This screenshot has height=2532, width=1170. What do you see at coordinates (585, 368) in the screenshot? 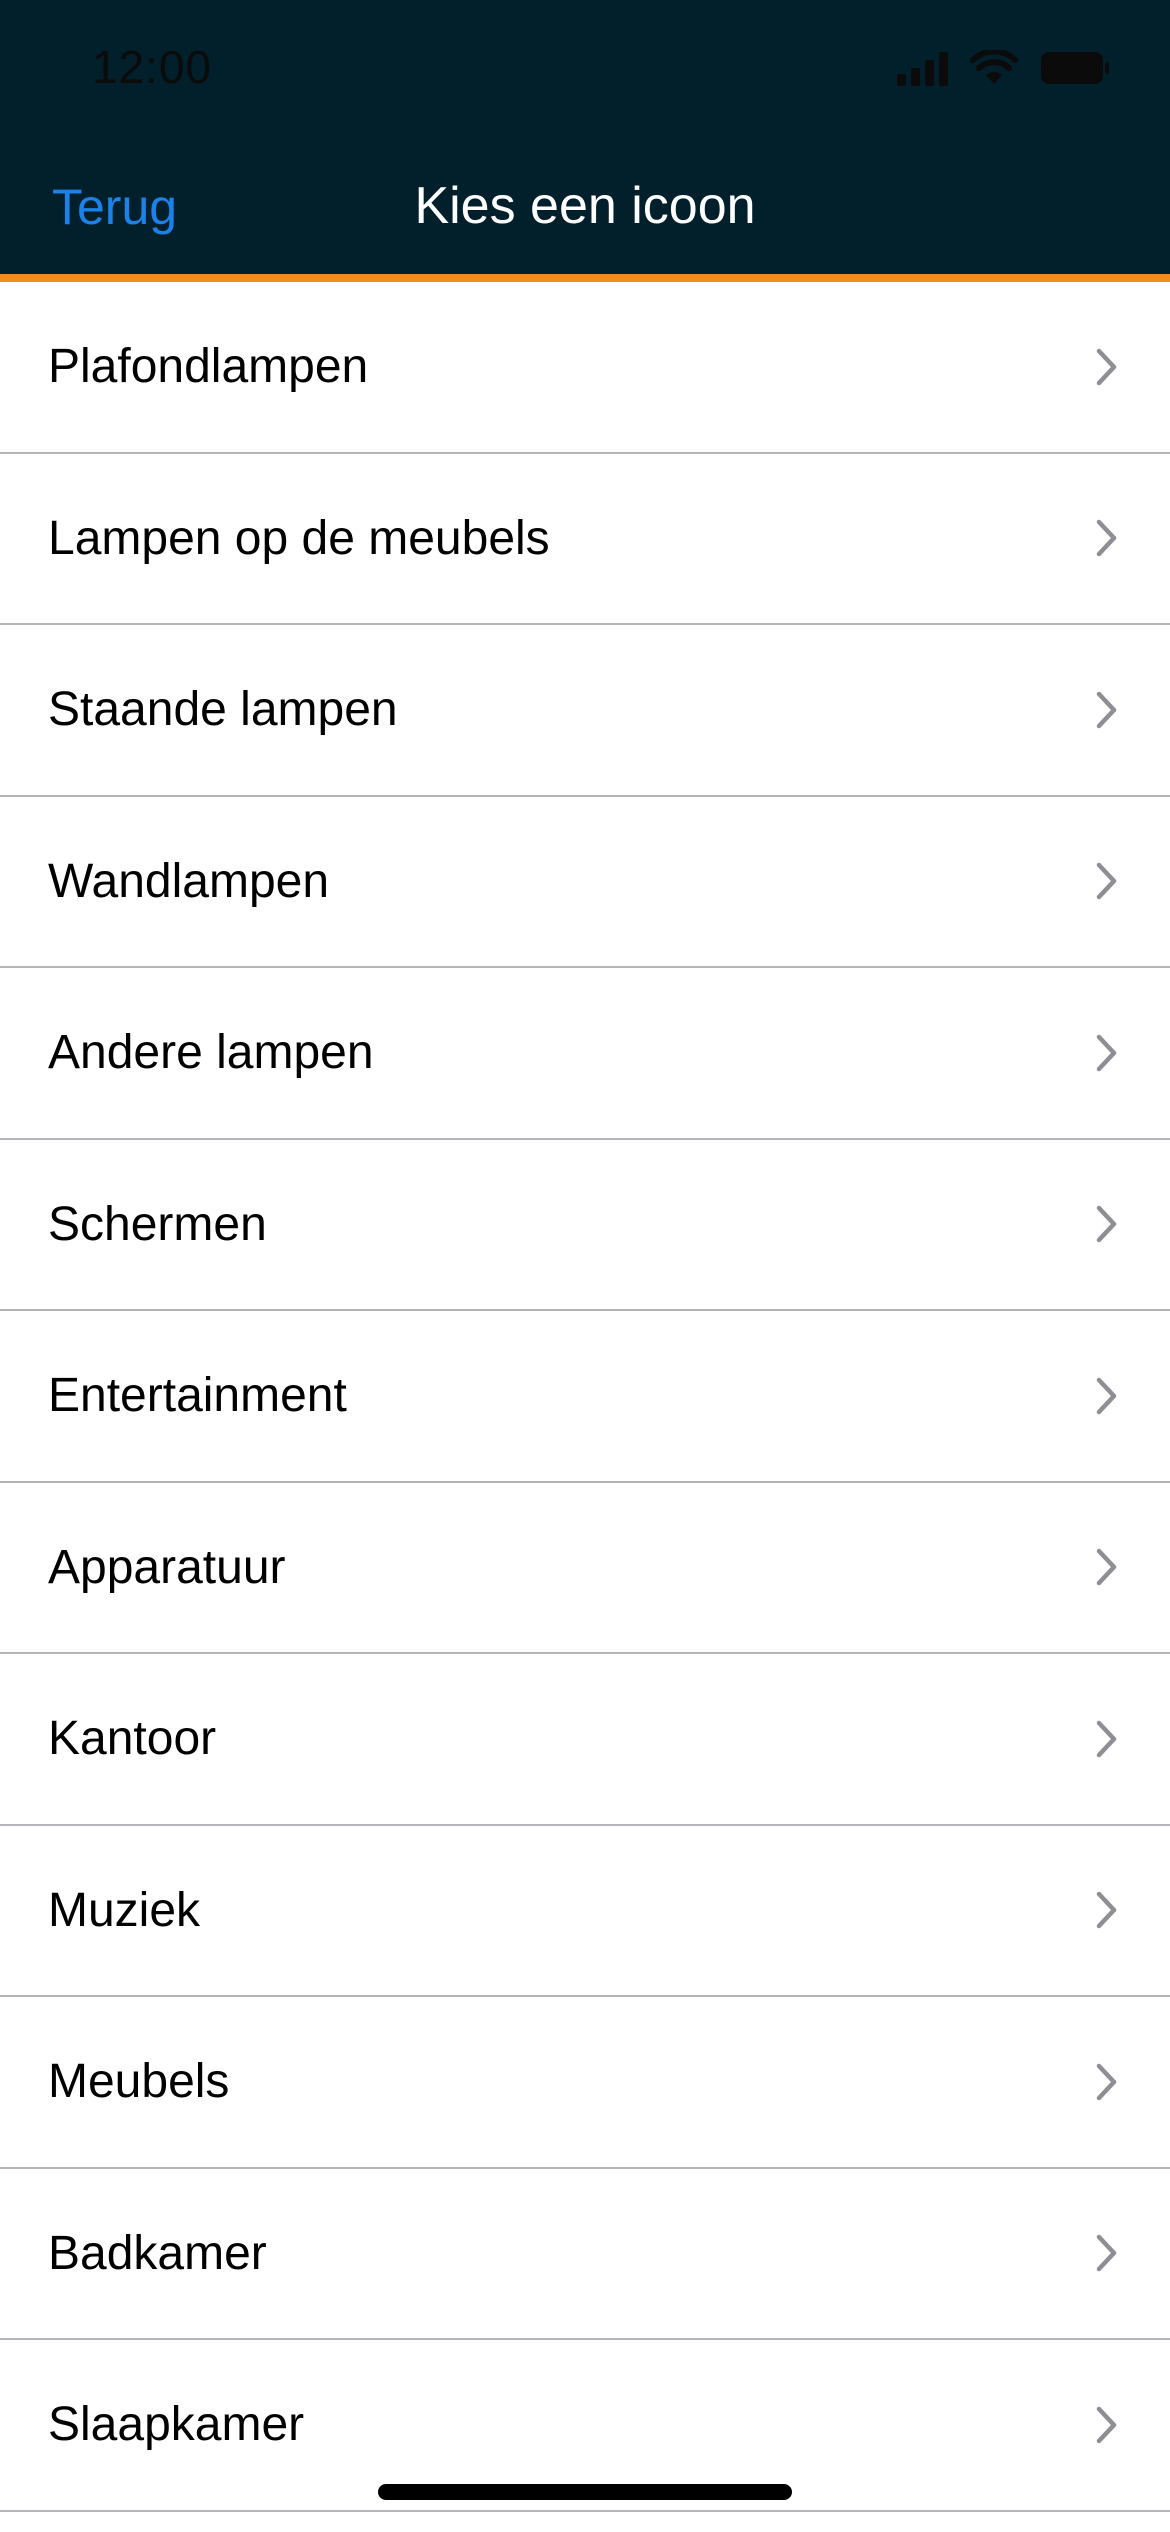
I see `list-item-plafondlampen: Plafondlampen` at bounding box center [585, 368].